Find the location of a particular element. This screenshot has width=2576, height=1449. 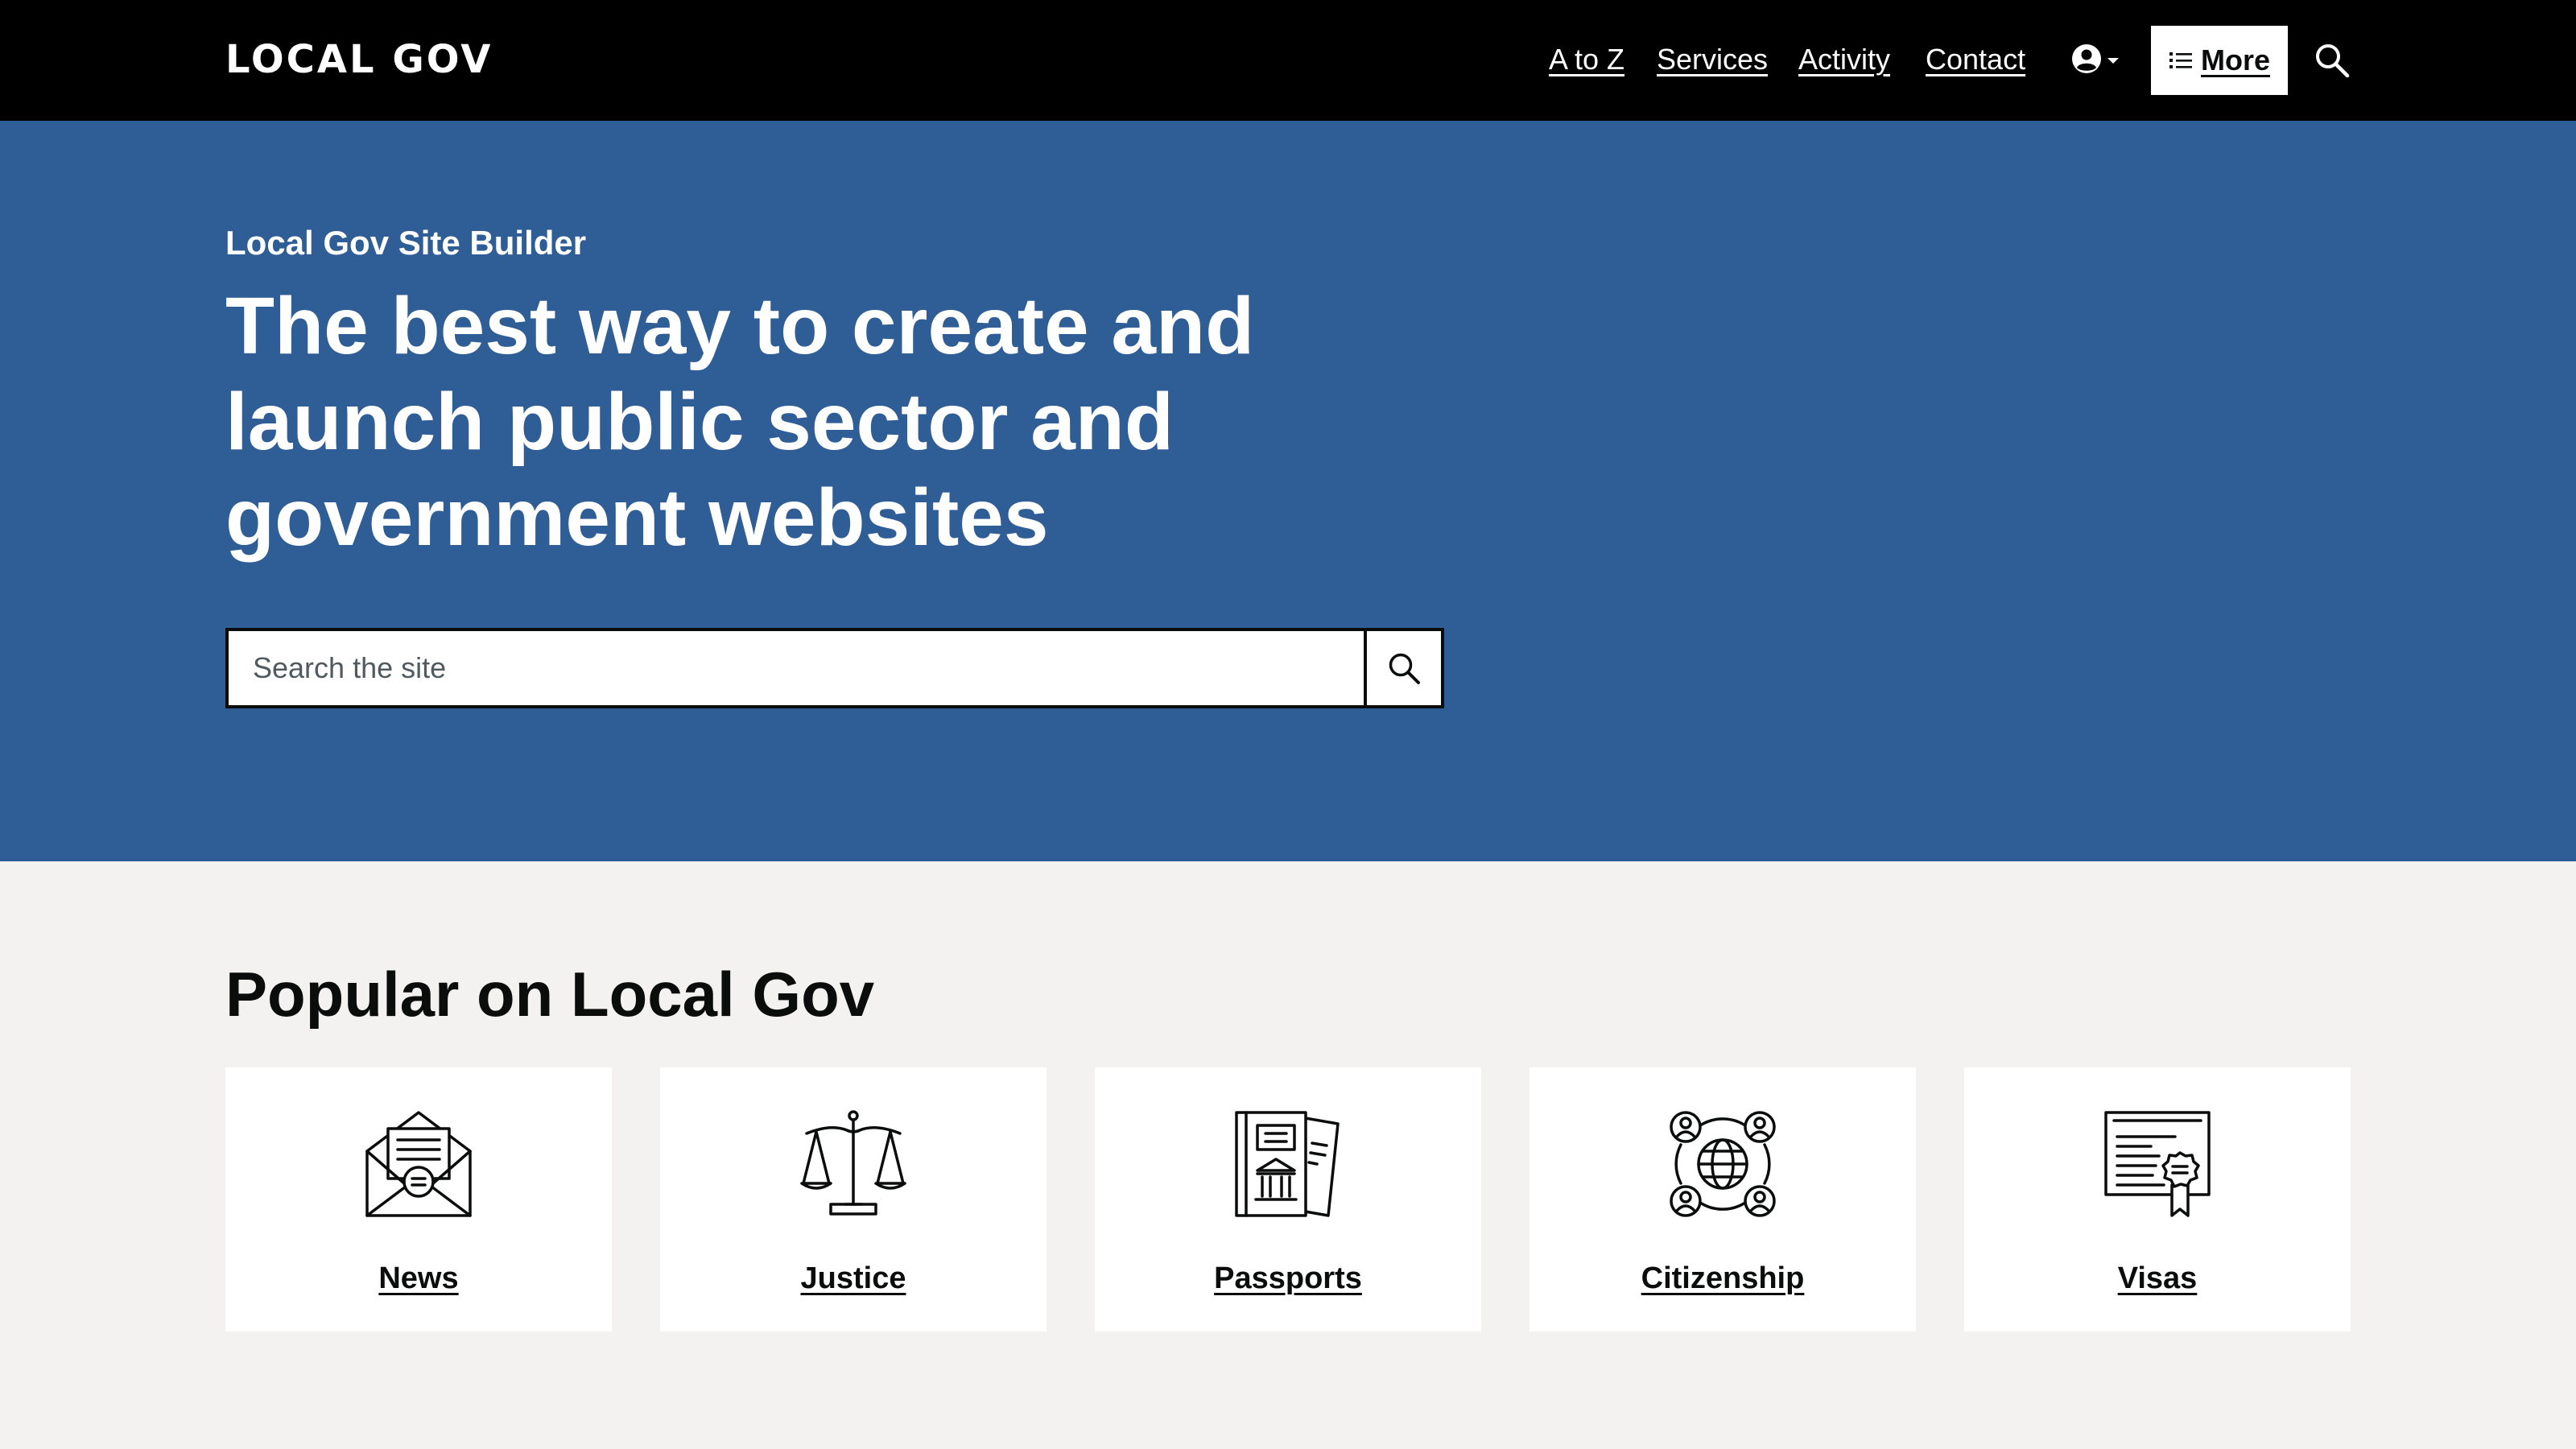

list-icon is located at coordinates (2180, 60).